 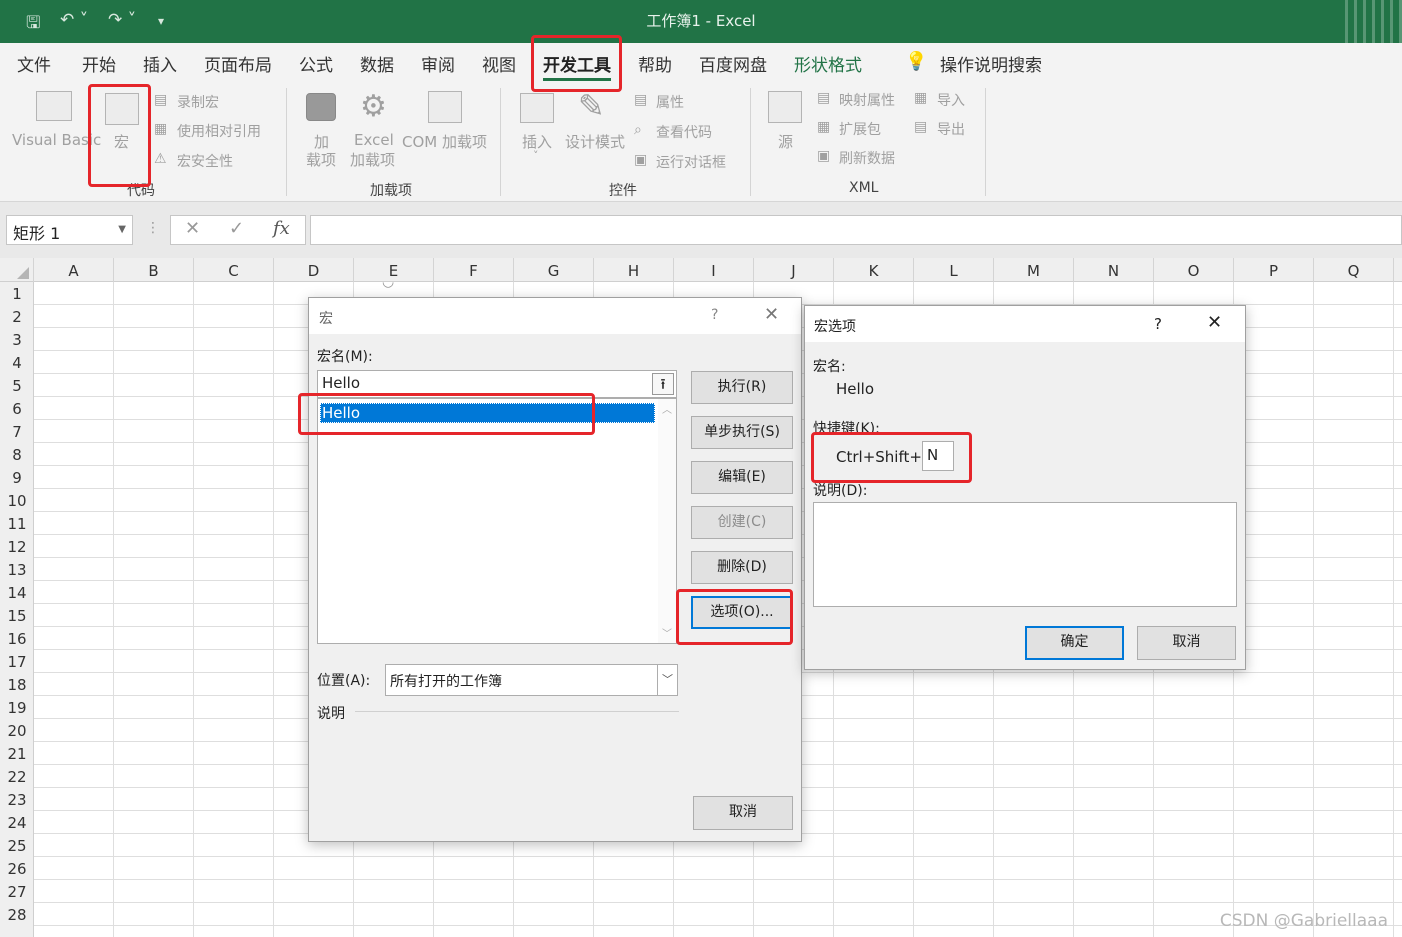 I want to click on tab-shape-format: 形状格式, so click(x=828, y=63).